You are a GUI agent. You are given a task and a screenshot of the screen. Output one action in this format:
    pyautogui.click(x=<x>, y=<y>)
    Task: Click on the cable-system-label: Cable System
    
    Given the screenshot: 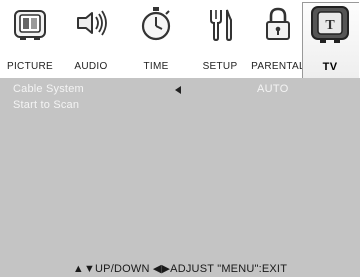 What is the action you would take?
    pyautogui.click(x=48, y=89)
    